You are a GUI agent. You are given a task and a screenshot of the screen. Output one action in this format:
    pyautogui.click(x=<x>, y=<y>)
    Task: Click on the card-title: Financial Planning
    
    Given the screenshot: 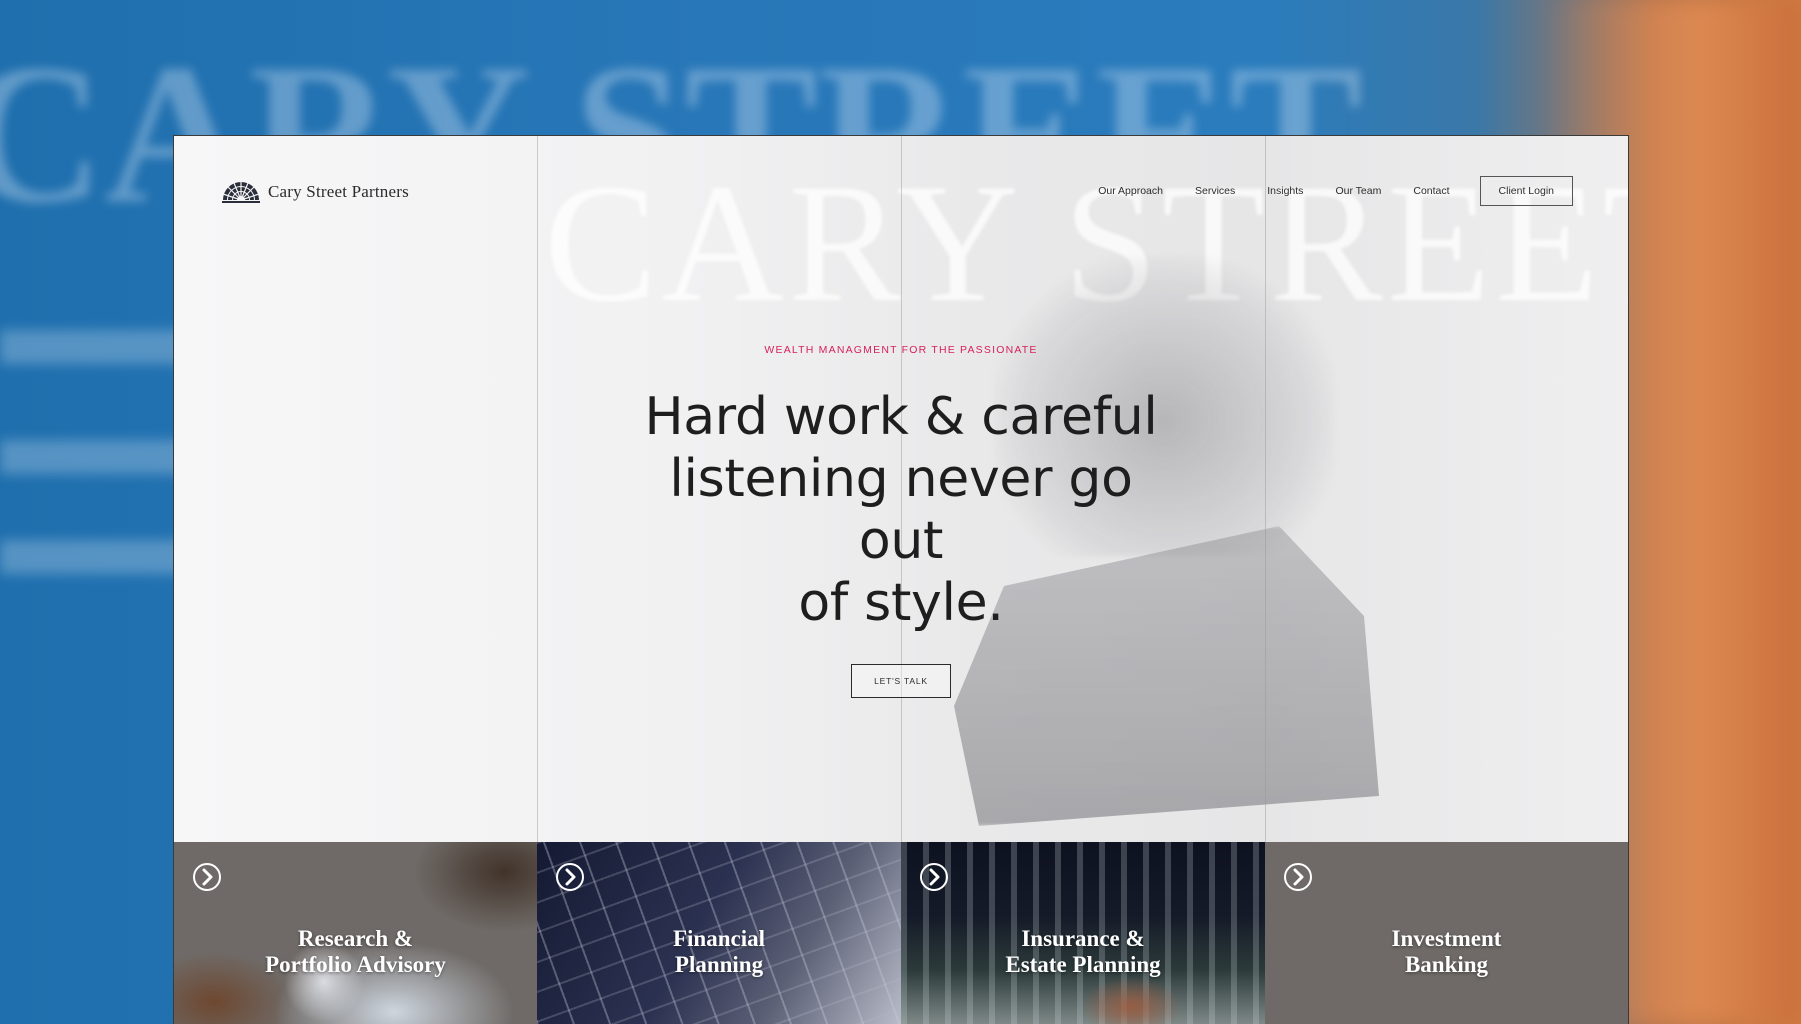 What is the action you would take?
    pyautogui.click(x=719, y=952)
    